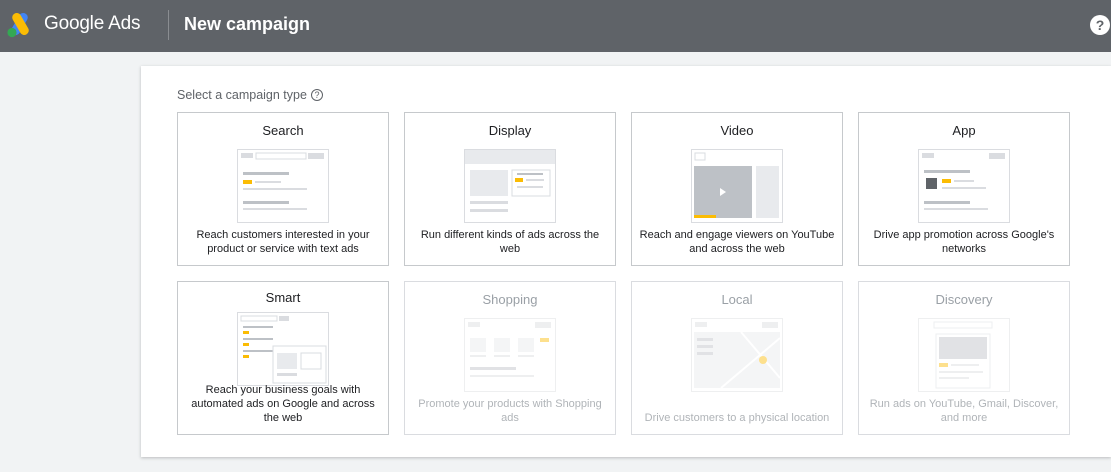 This screenshot has height=472, width=1111. I want to click on smart-illustration-icon, so click(283, 349).